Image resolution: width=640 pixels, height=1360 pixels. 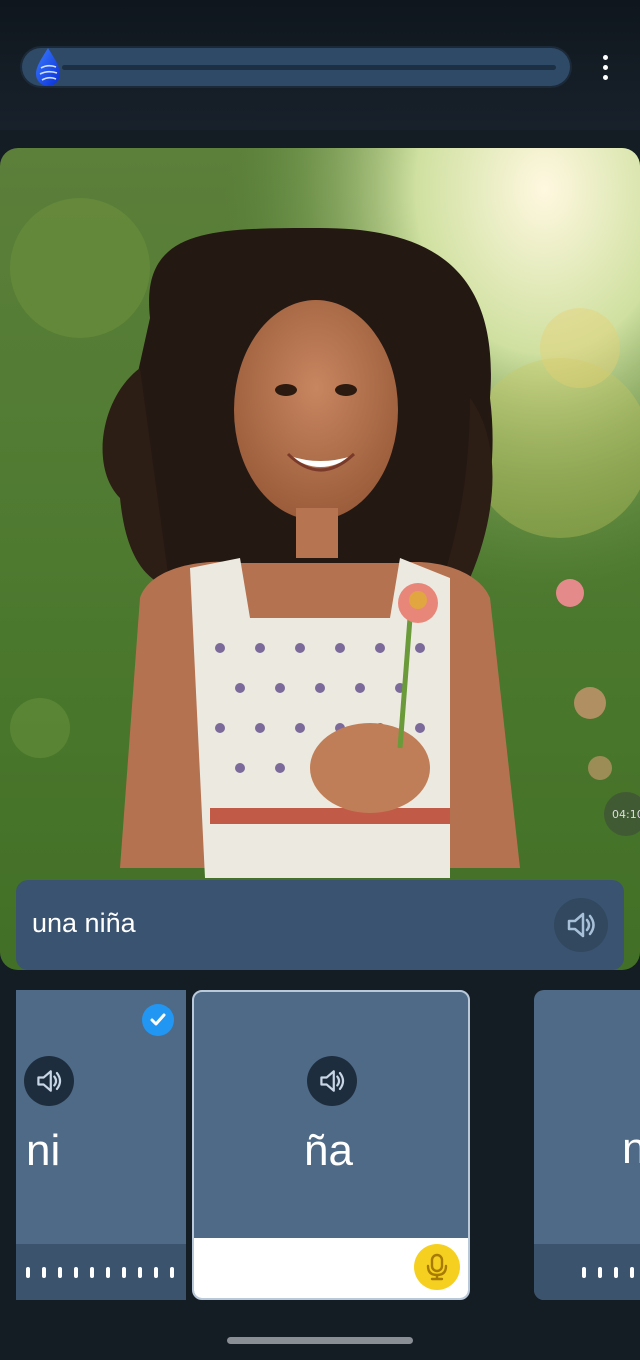 What do you see at coordinates (48, 67) in the screenshot?
I see `water-drop-icon` at bounding box center [48, 67].